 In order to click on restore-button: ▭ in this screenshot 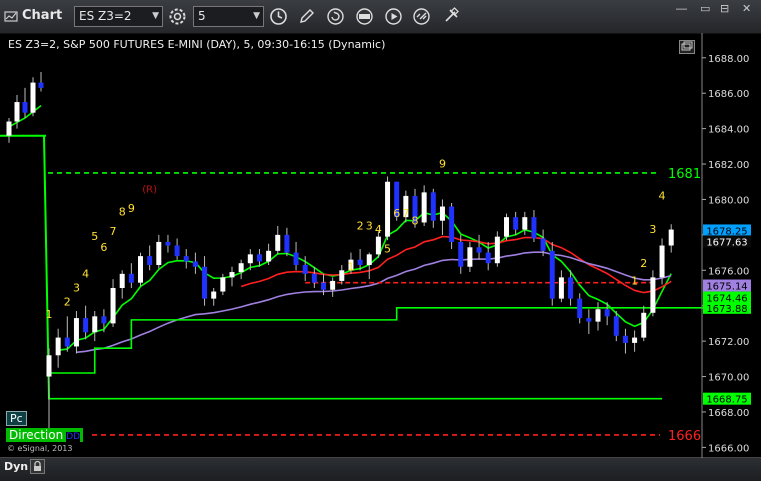, I will do `click(705, 8)`.